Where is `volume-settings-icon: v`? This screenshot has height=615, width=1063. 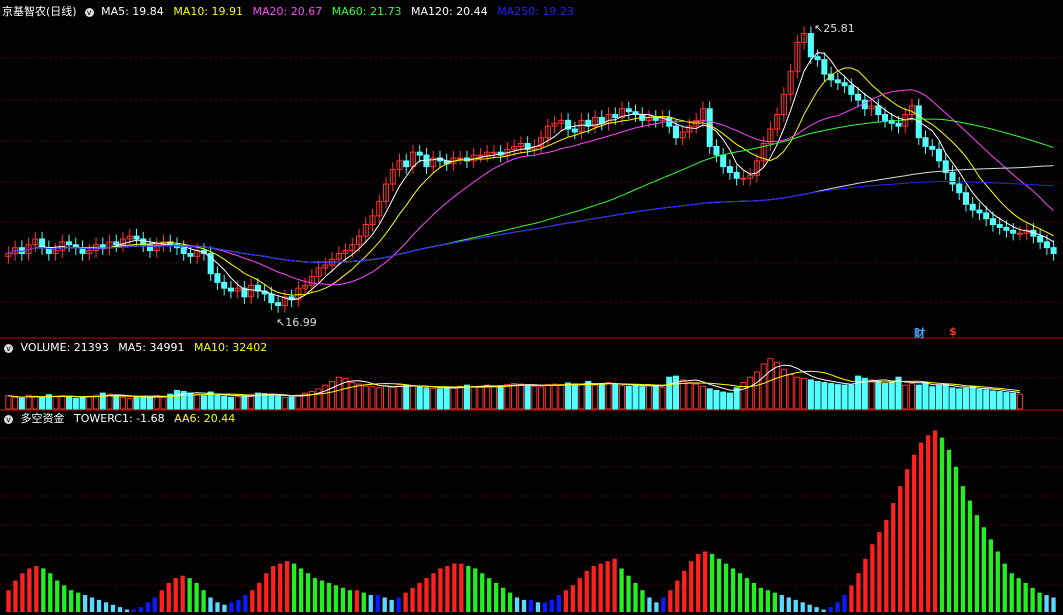 volume-settings-icon: v is located at coordinates (8, 348).